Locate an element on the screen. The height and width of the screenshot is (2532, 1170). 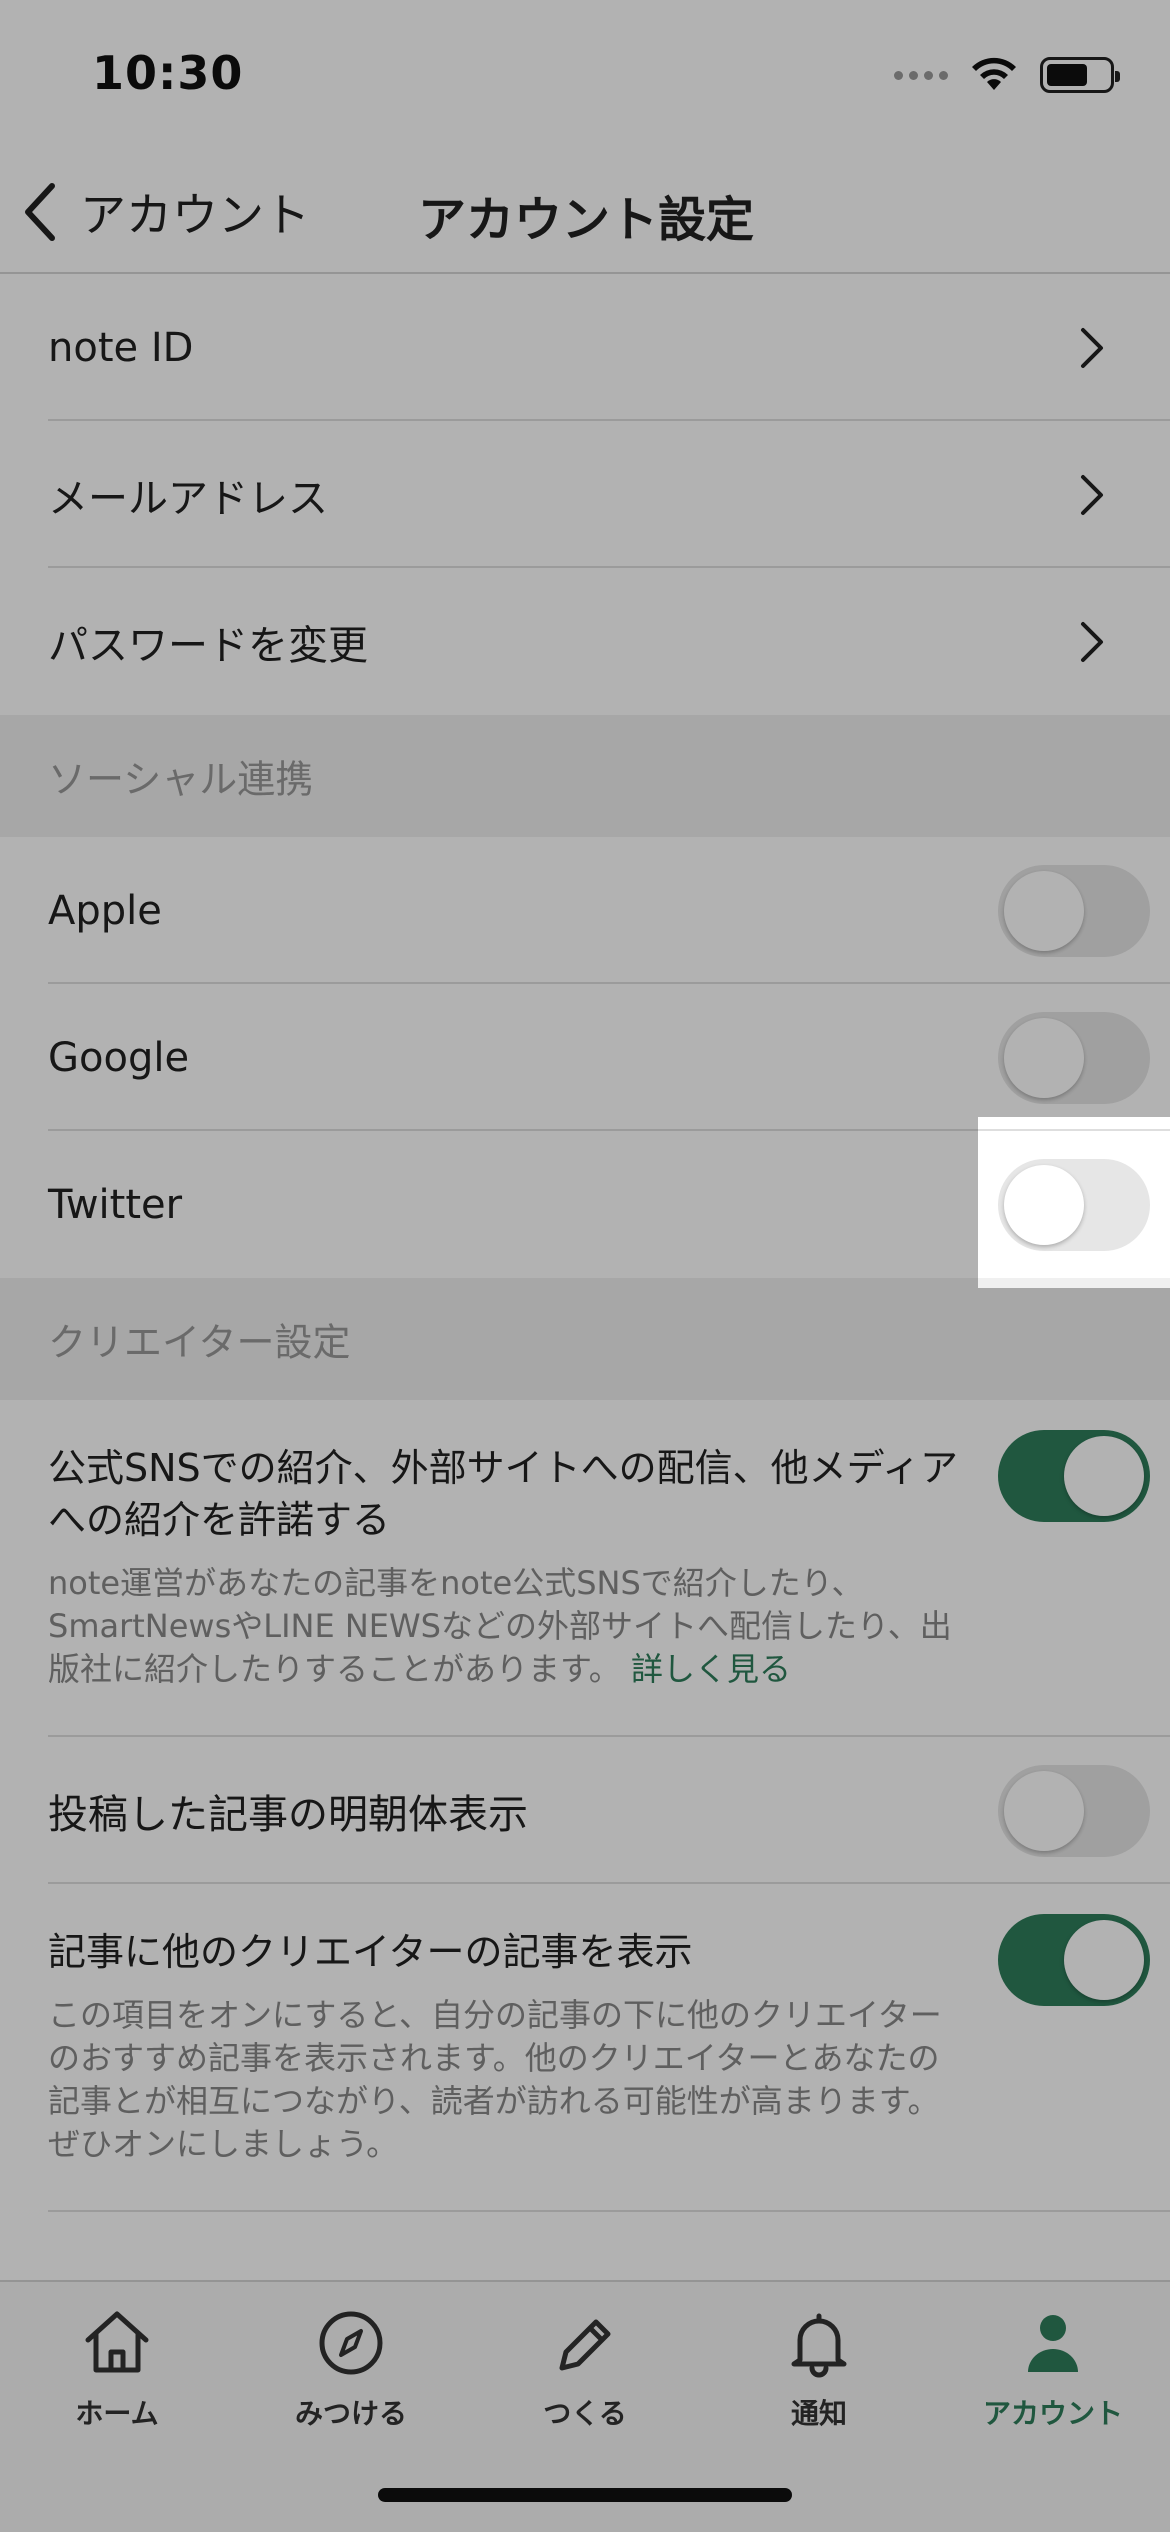
person-icon is located at coordinates (1053, 2343).